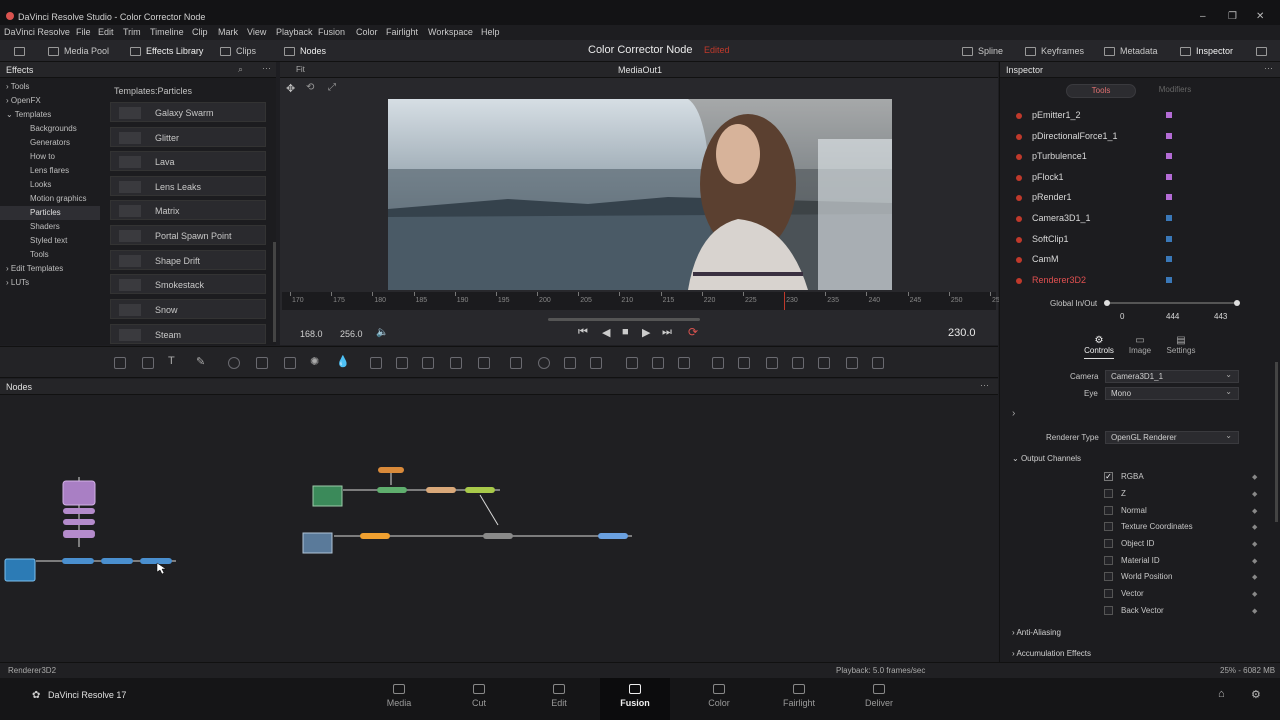 This screenshot has width=1280, height=720. I want to click on checkbox-checked: ✓, so click(1108, 476).